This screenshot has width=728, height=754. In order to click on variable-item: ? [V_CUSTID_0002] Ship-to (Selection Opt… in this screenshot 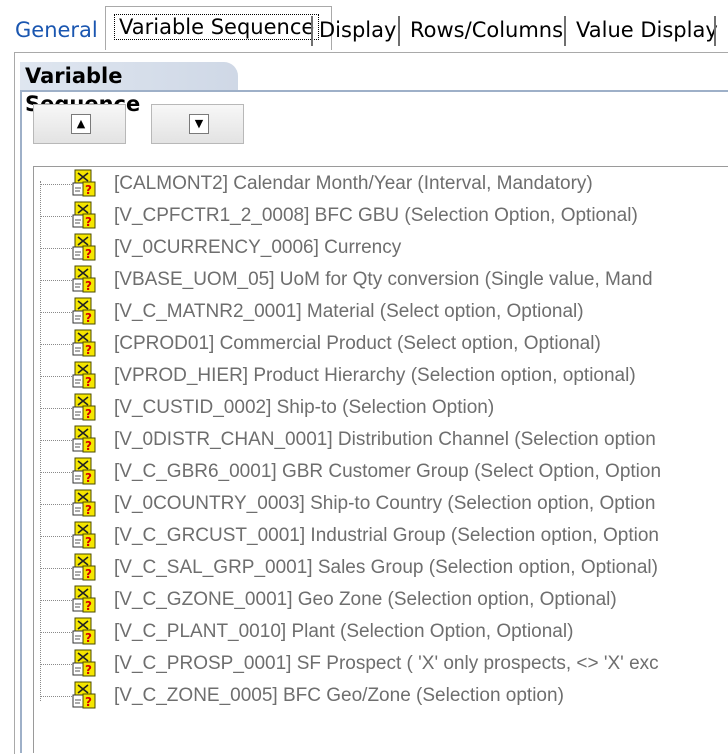, I will do `click(381, 408)`.